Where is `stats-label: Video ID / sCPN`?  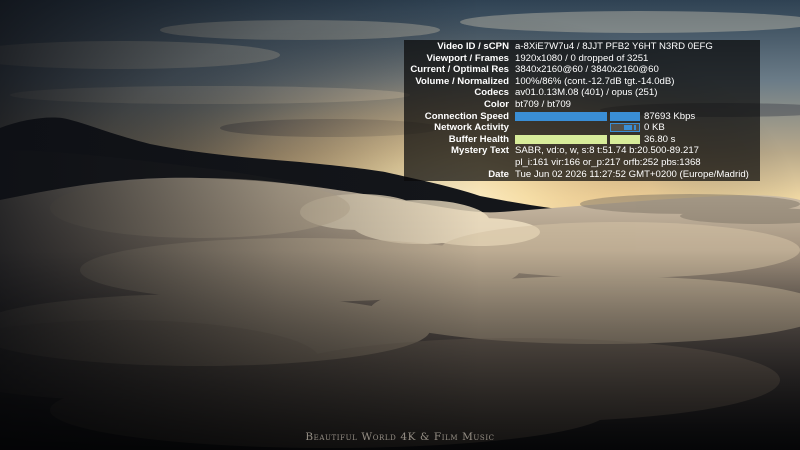
stats-label: Video ID / sCPN is located at coordinates (473, 46).